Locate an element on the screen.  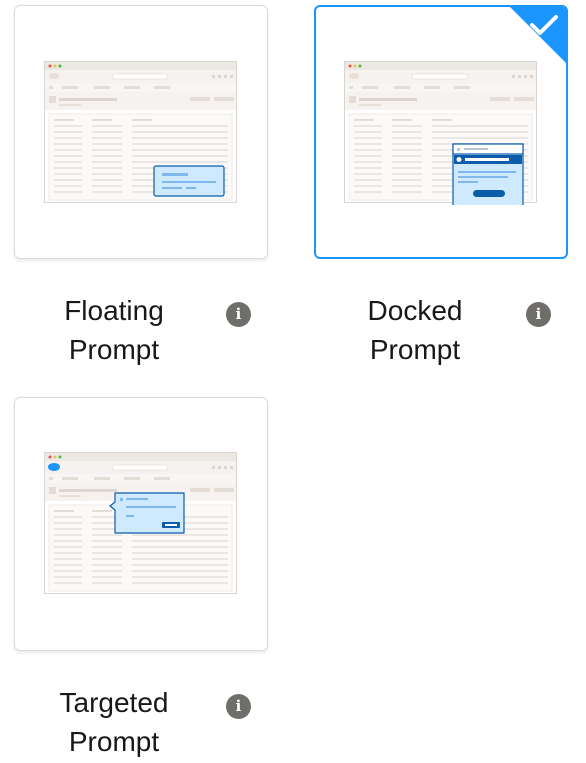
floating-prompt-info-icon: i is located at coordinates (238, 314).